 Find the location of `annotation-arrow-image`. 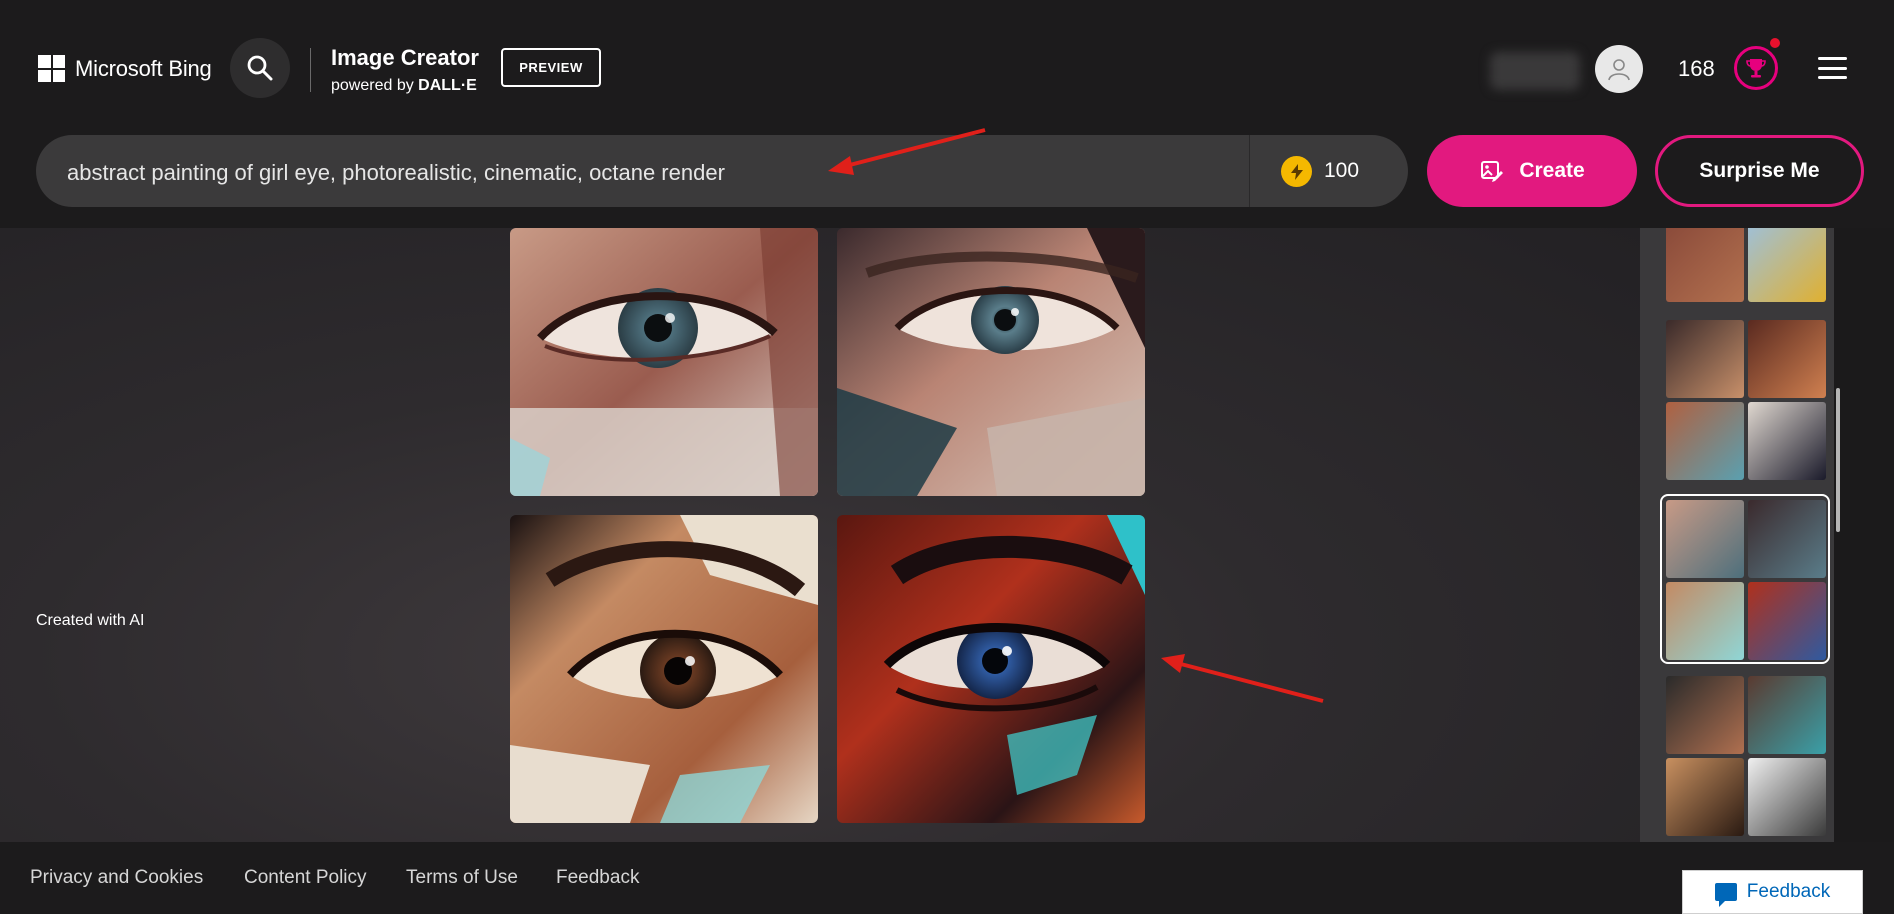

annotation-arrow-image is located at coordinates (1242, 678).